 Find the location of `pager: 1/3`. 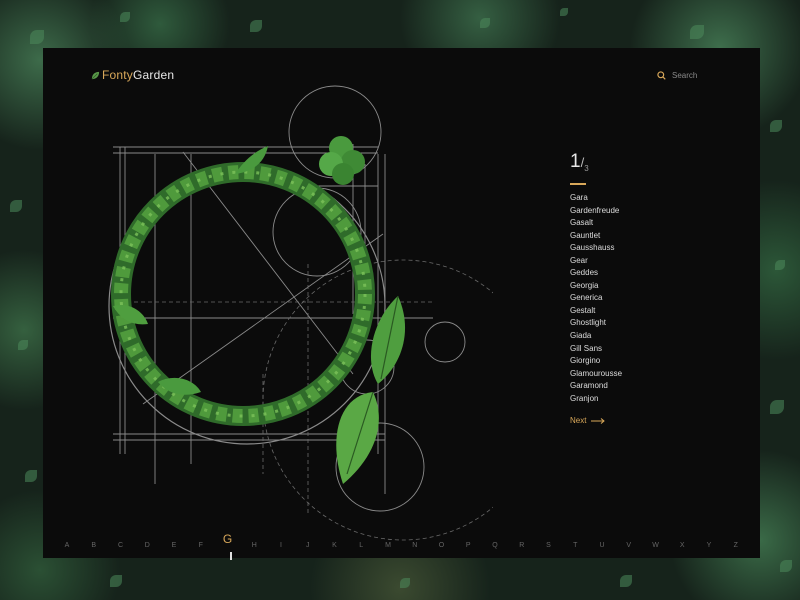

pager: 1/3 is located at coordinates (579, 162).